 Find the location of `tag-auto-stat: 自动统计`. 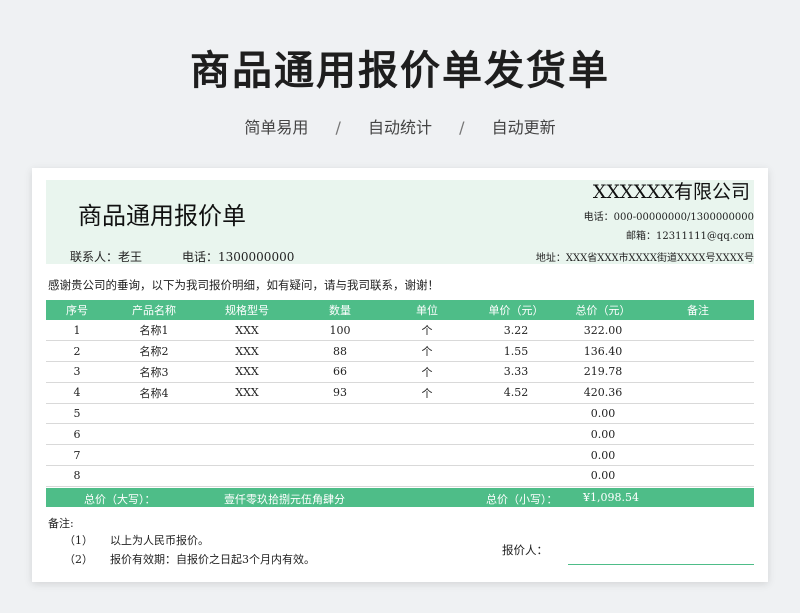

tag-auto-stat: 自动统计 is located at coordinates (399, 127).